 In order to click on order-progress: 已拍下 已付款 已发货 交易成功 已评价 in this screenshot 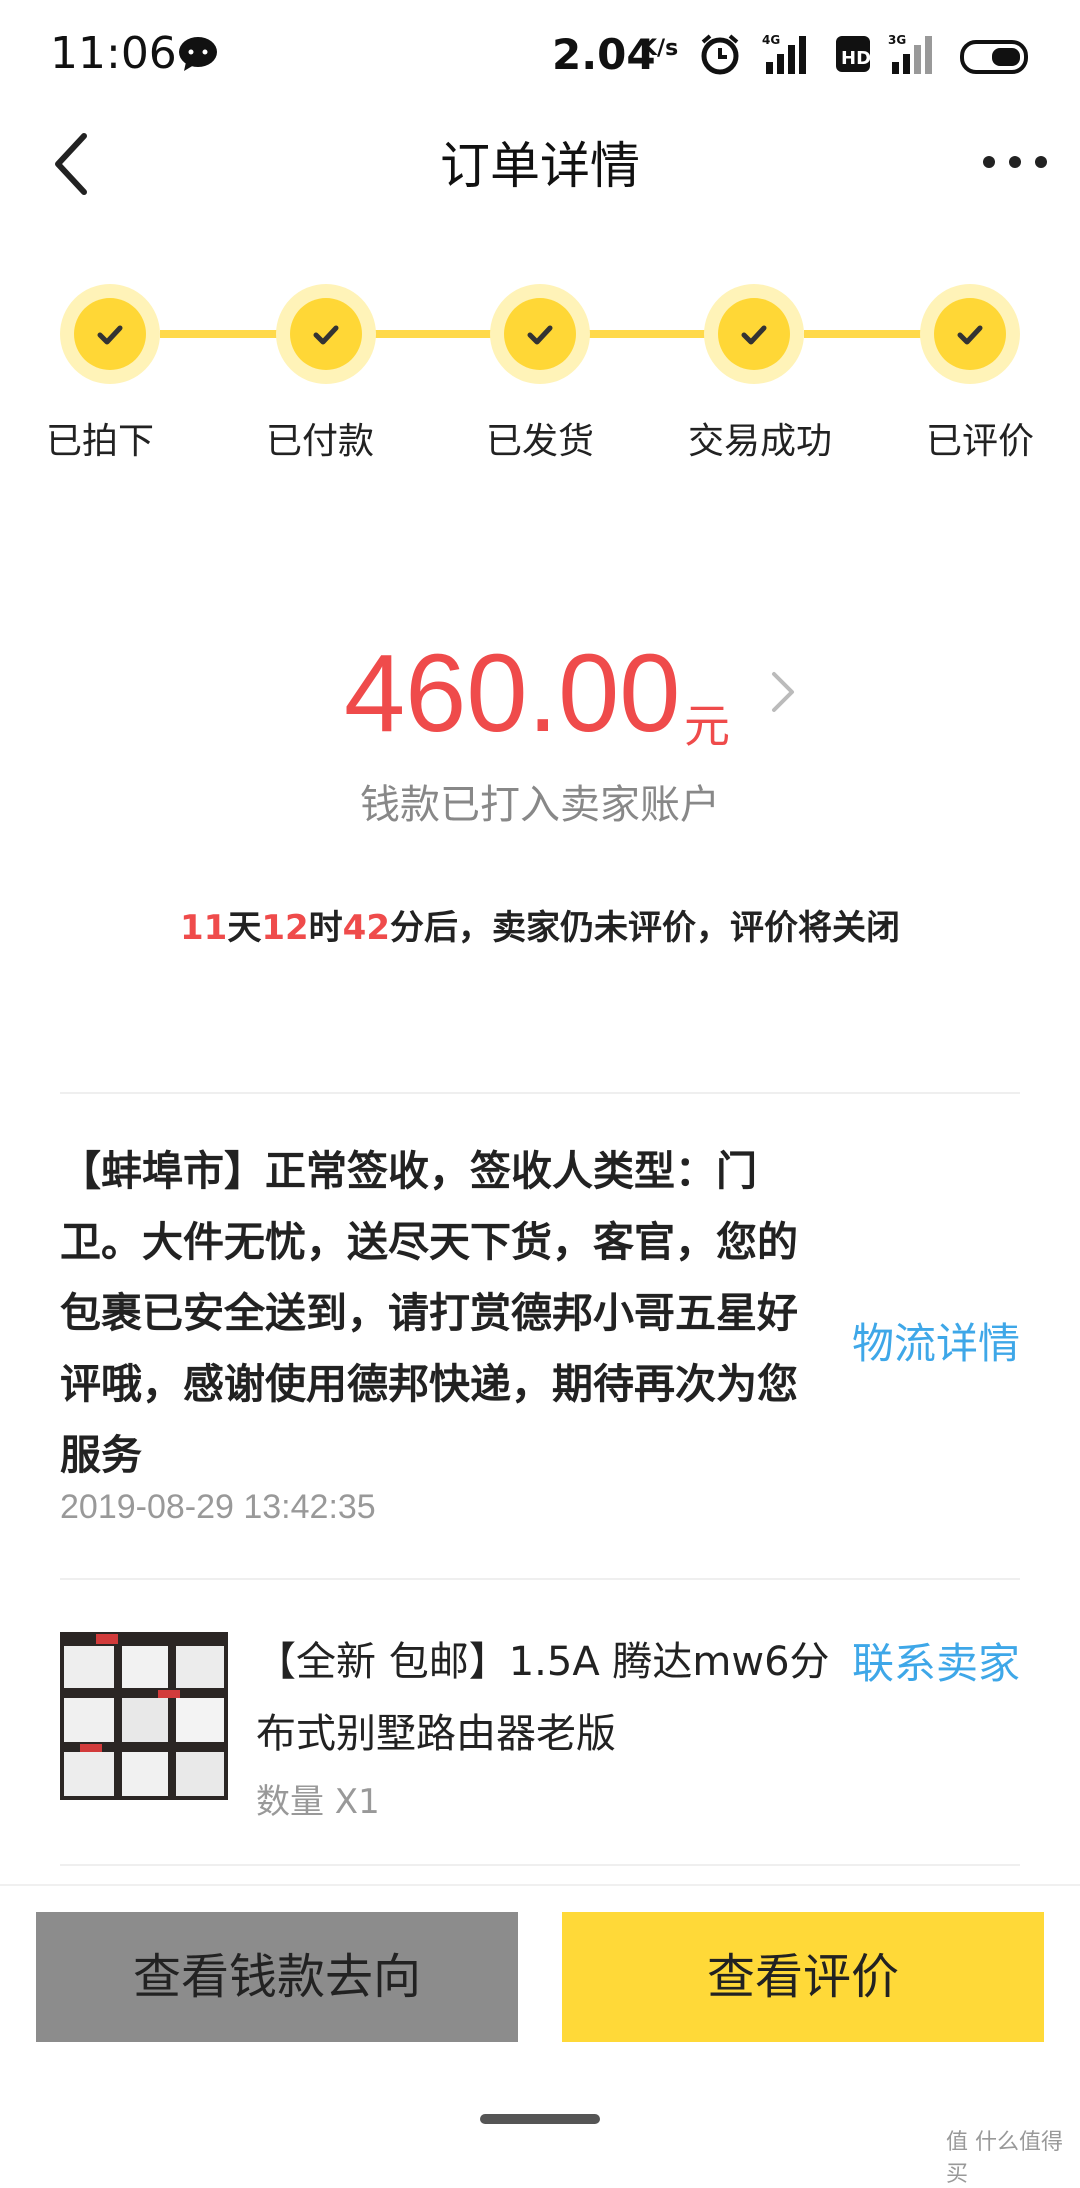, I will do `click(540, 370)`.